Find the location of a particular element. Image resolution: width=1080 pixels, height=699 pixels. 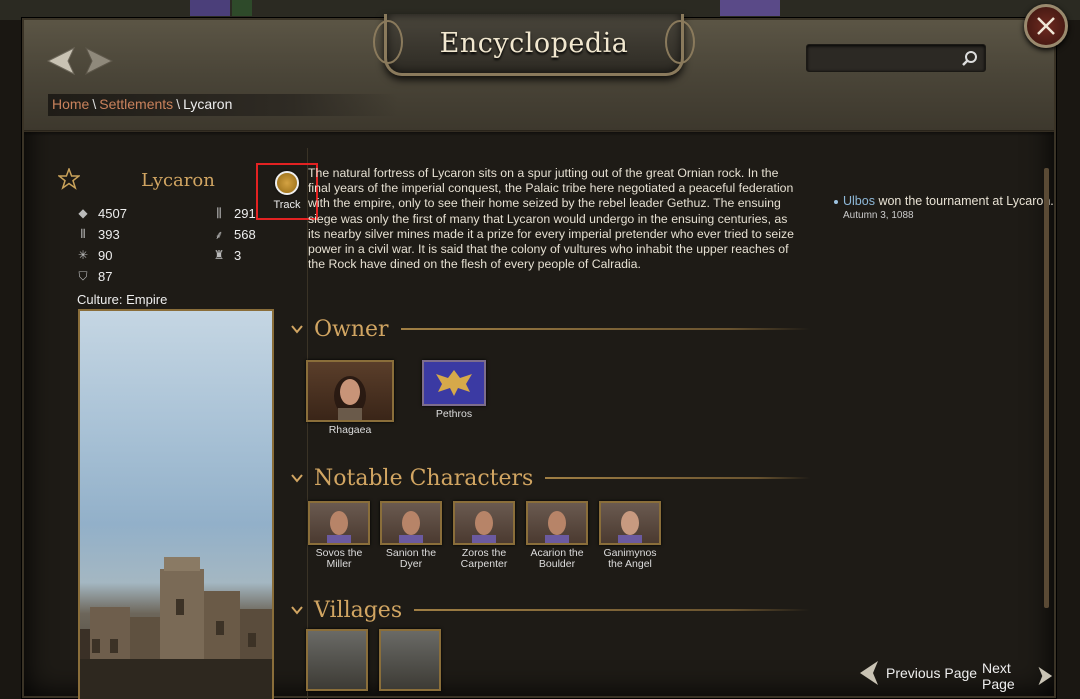

owner-name: Pethros is located at coordinates (454, 414).